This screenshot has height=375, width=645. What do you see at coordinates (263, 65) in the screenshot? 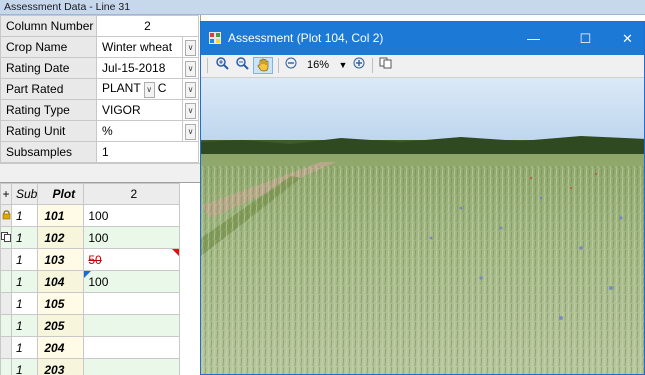
I see `pan-hand-icon` at bounding box center [263, 65].